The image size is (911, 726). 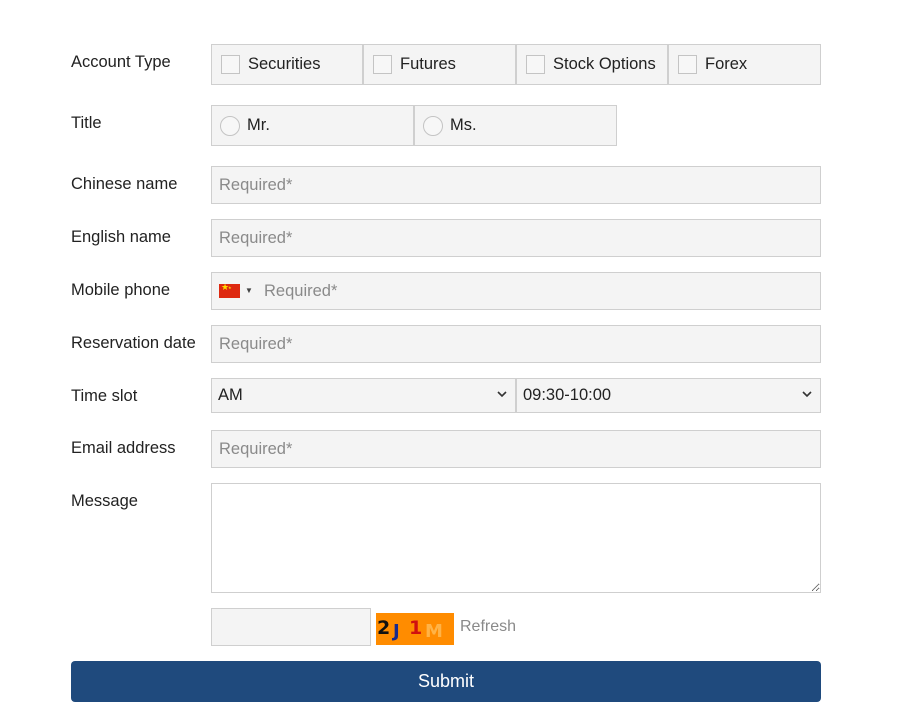 What do you see at coordinates (463, 125) in the screenshot?
I see `ms-label: Ms.` at bounding box center [463, 125].